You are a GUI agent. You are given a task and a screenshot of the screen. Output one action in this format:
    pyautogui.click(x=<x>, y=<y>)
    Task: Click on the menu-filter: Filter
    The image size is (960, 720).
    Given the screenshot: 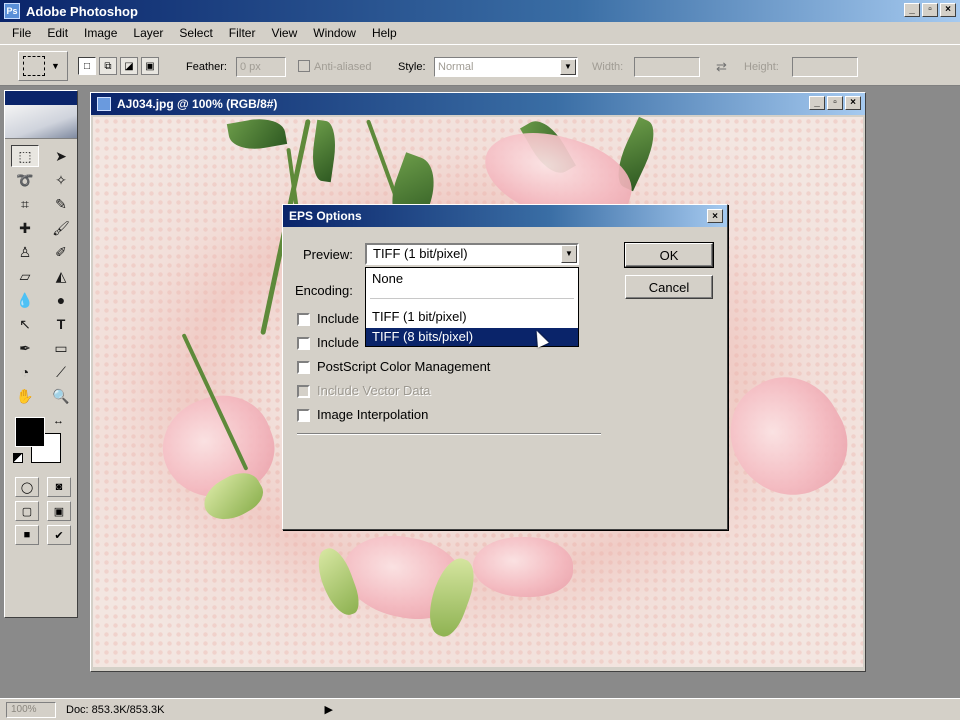 What is the action you would take?
    pyautogui.click(x=242, y=33)
    